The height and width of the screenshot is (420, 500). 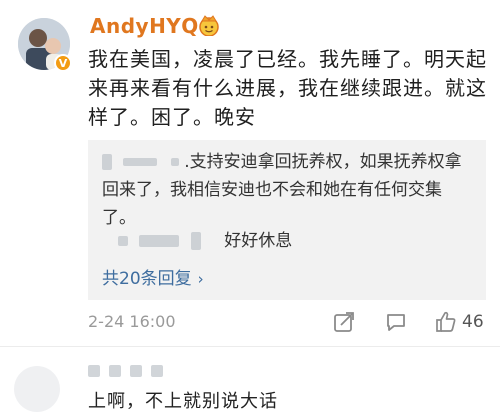 What do you see at coordinates (258, 241) in the screenshot?
I see `reply-text: 好好休息` at bounding box center [258, 241].